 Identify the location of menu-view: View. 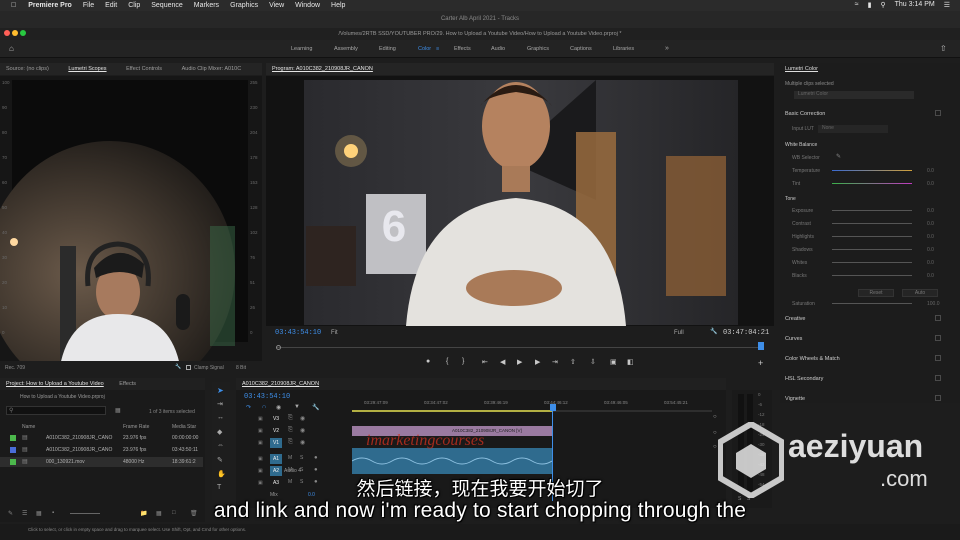
(276, 5).